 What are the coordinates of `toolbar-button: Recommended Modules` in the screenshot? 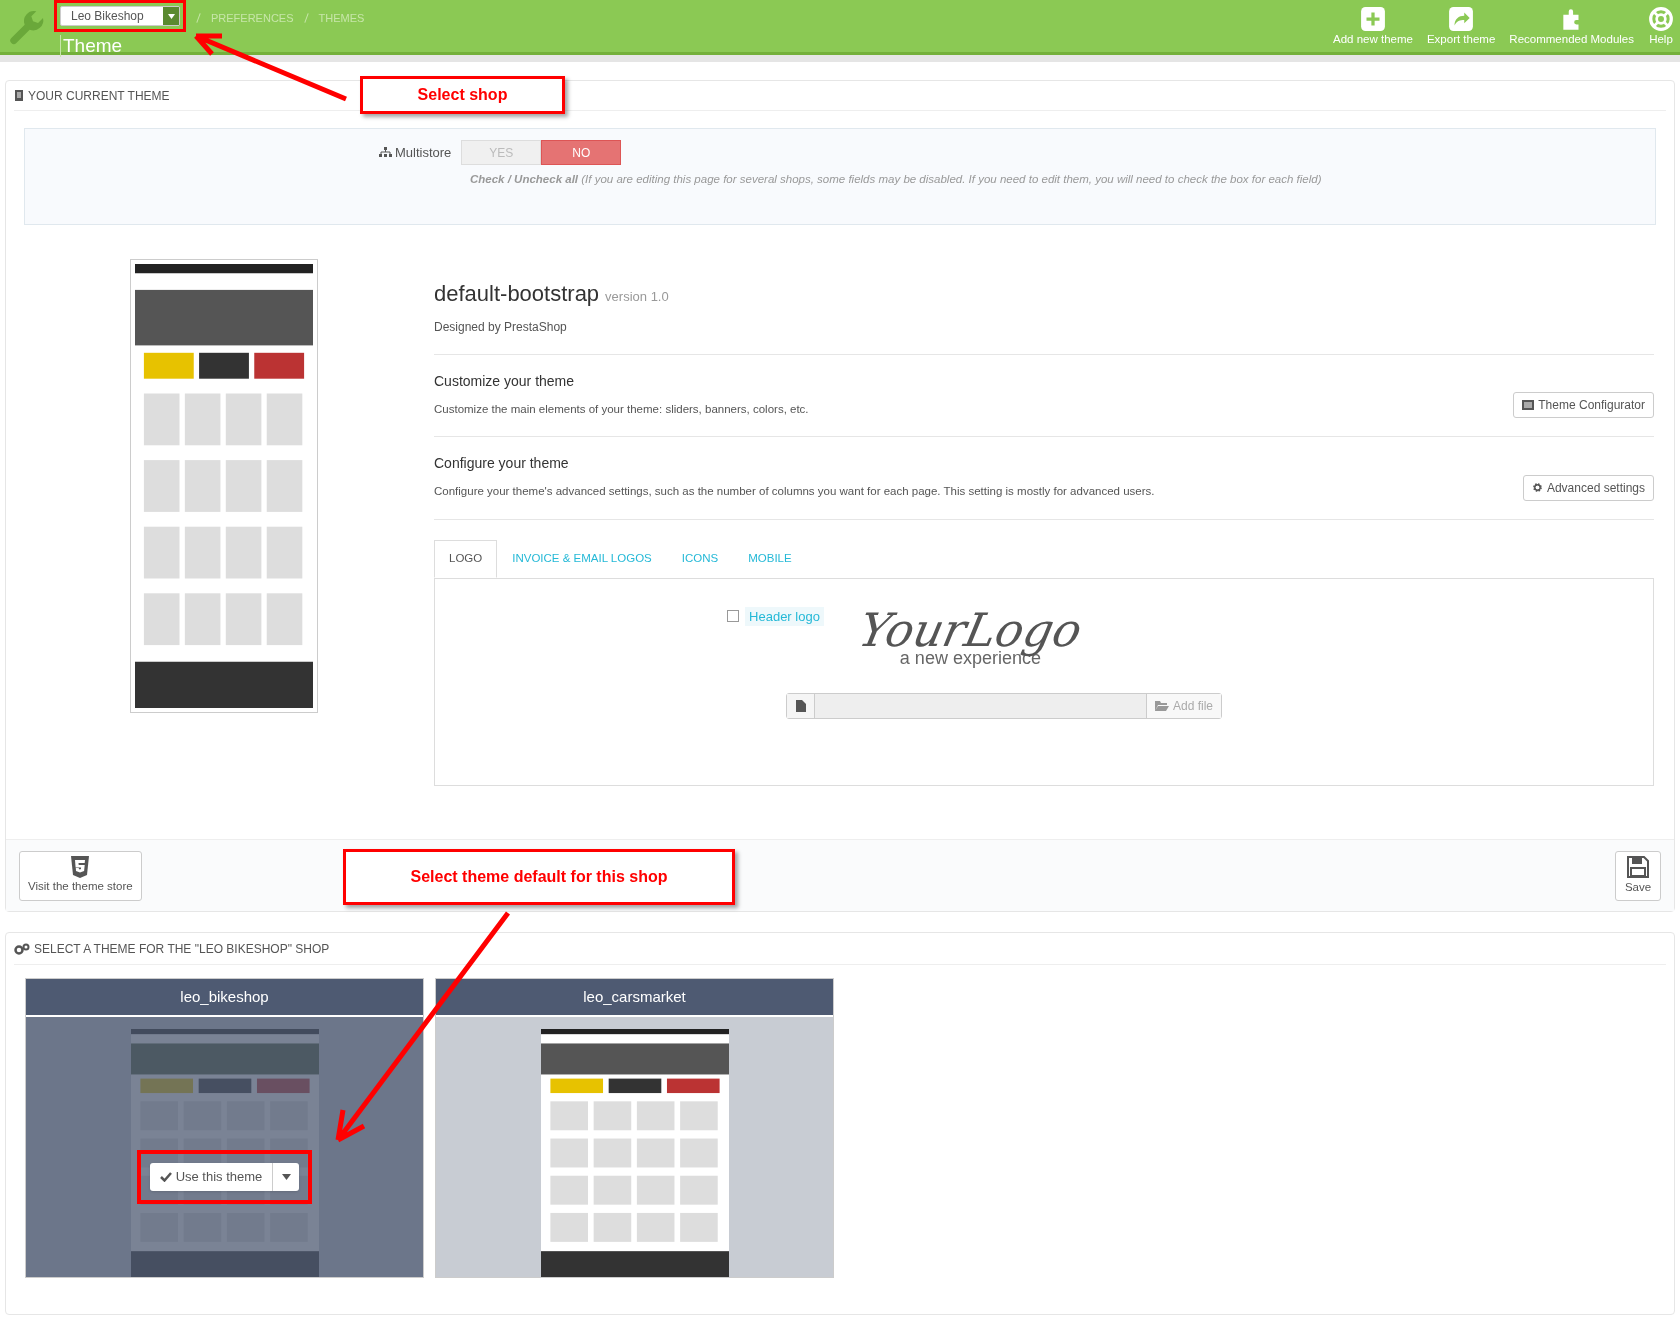 It's located at (1571, 26).